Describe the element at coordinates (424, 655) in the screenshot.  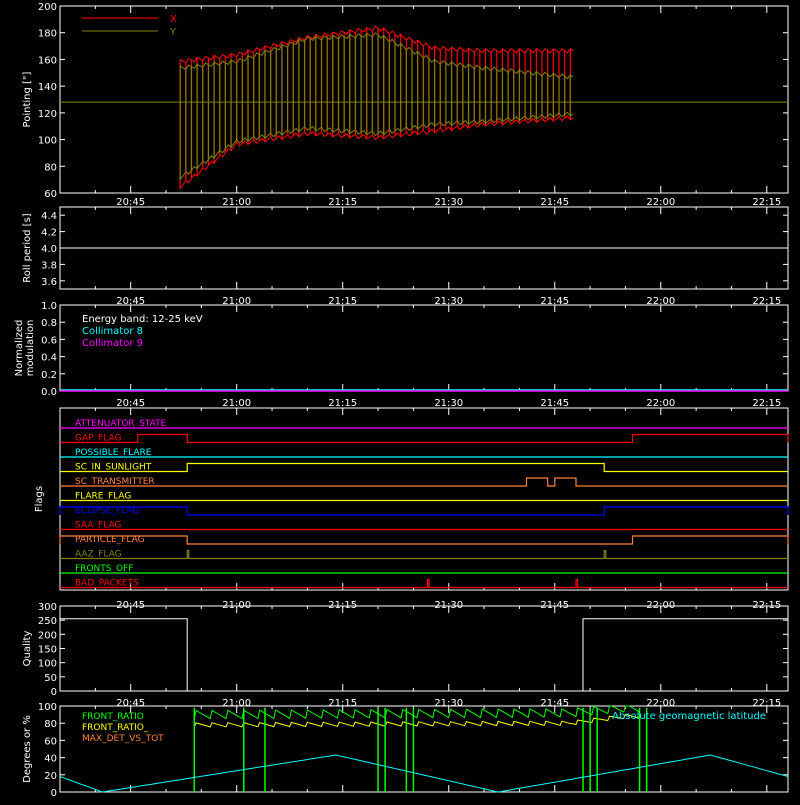
I see `quality-line` at that location.